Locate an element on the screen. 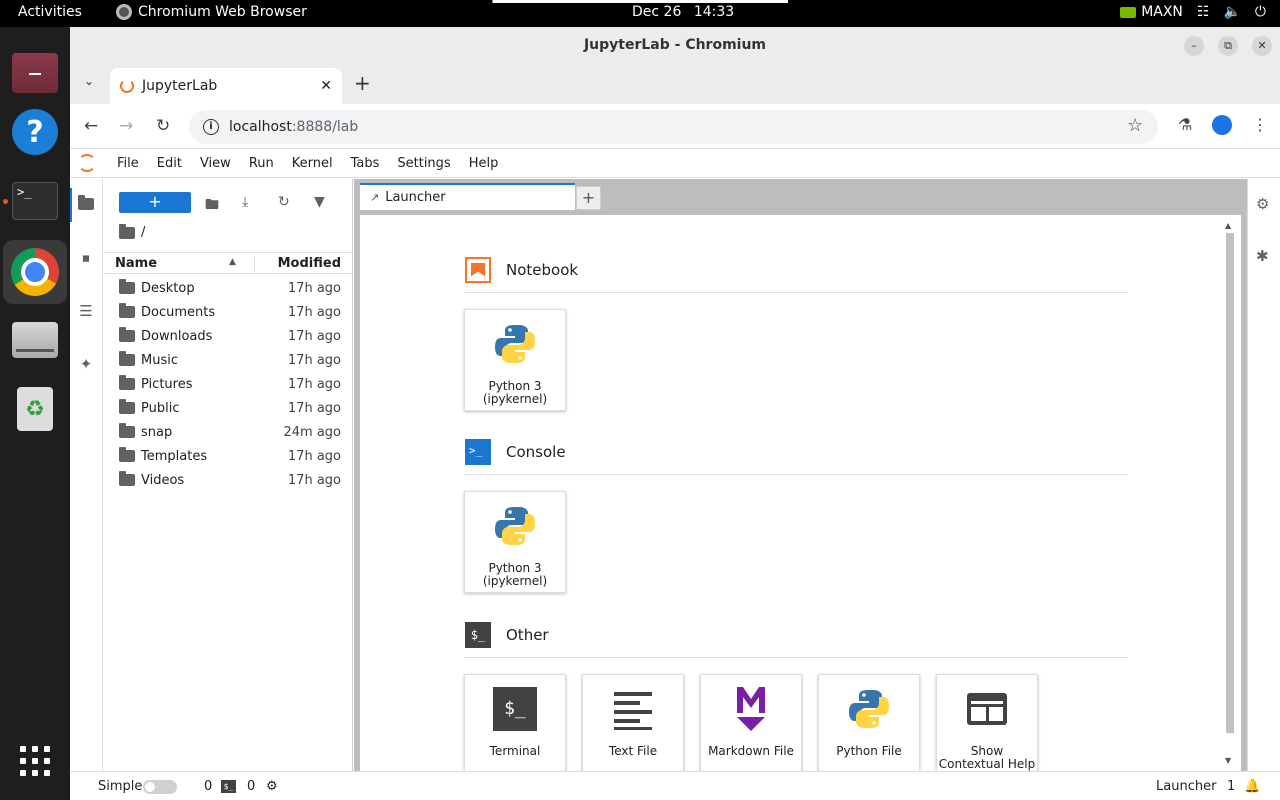 The height and width of the screenshot is (800, 1280). tab-search-button: ⌄ is located at coordinates (89, 81).